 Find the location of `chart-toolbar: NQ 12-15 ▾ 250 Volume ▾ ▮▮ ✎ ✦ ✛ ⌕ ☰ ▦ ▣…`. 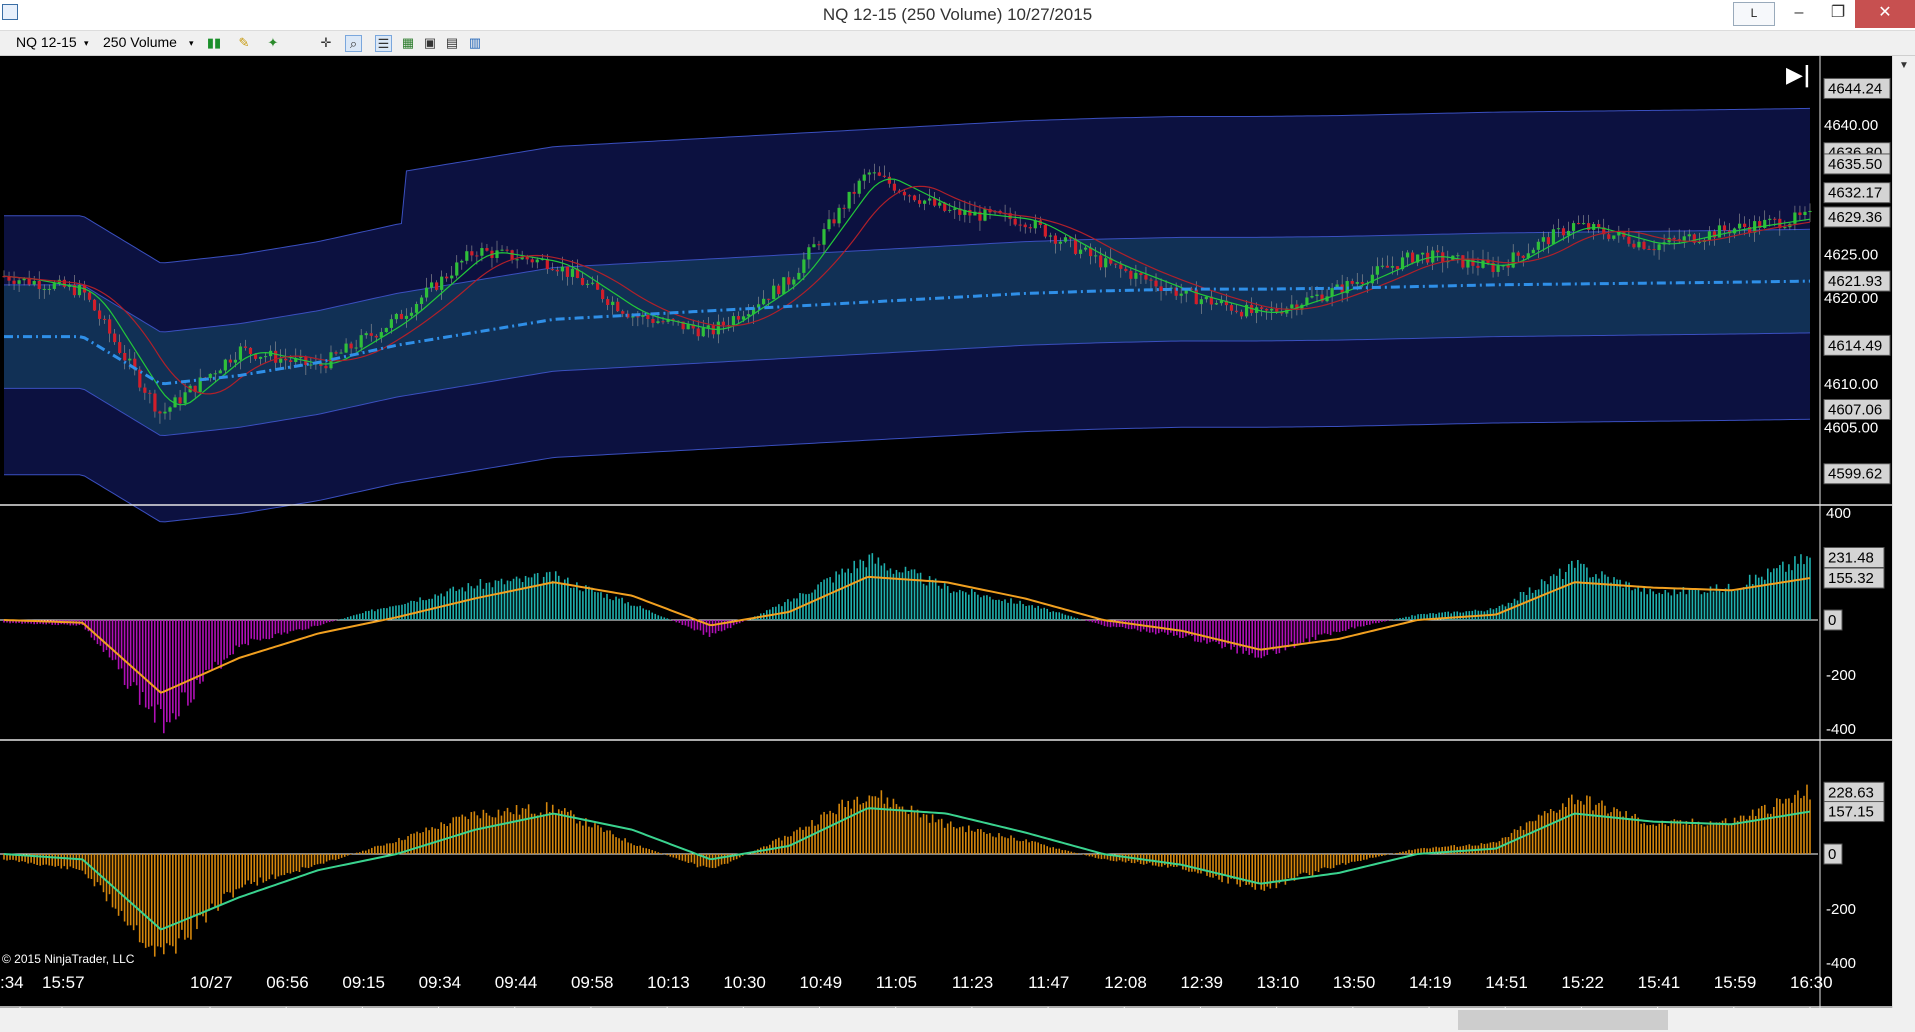

chart-toolbar: NQ 12-15 ▾ 250 Volume ▾ ▮▮ ✎ ✦ ✛ ⌕ ☰ ▦ ▣… is located at coordinates (957, 43).